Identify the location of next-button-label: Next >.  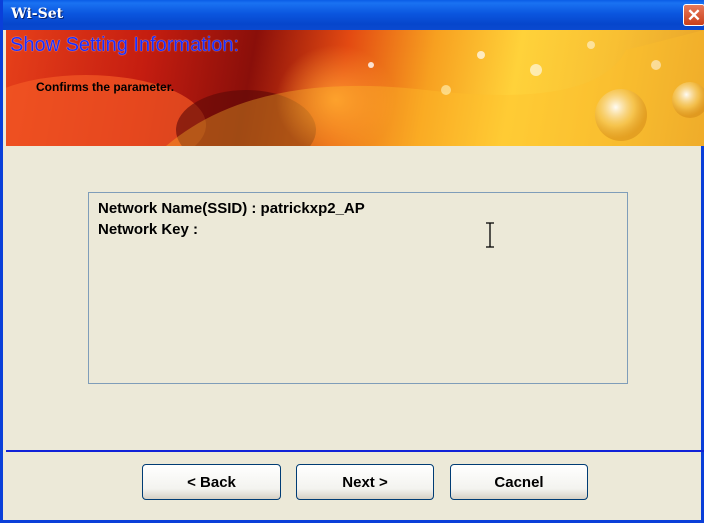
(365, 482).